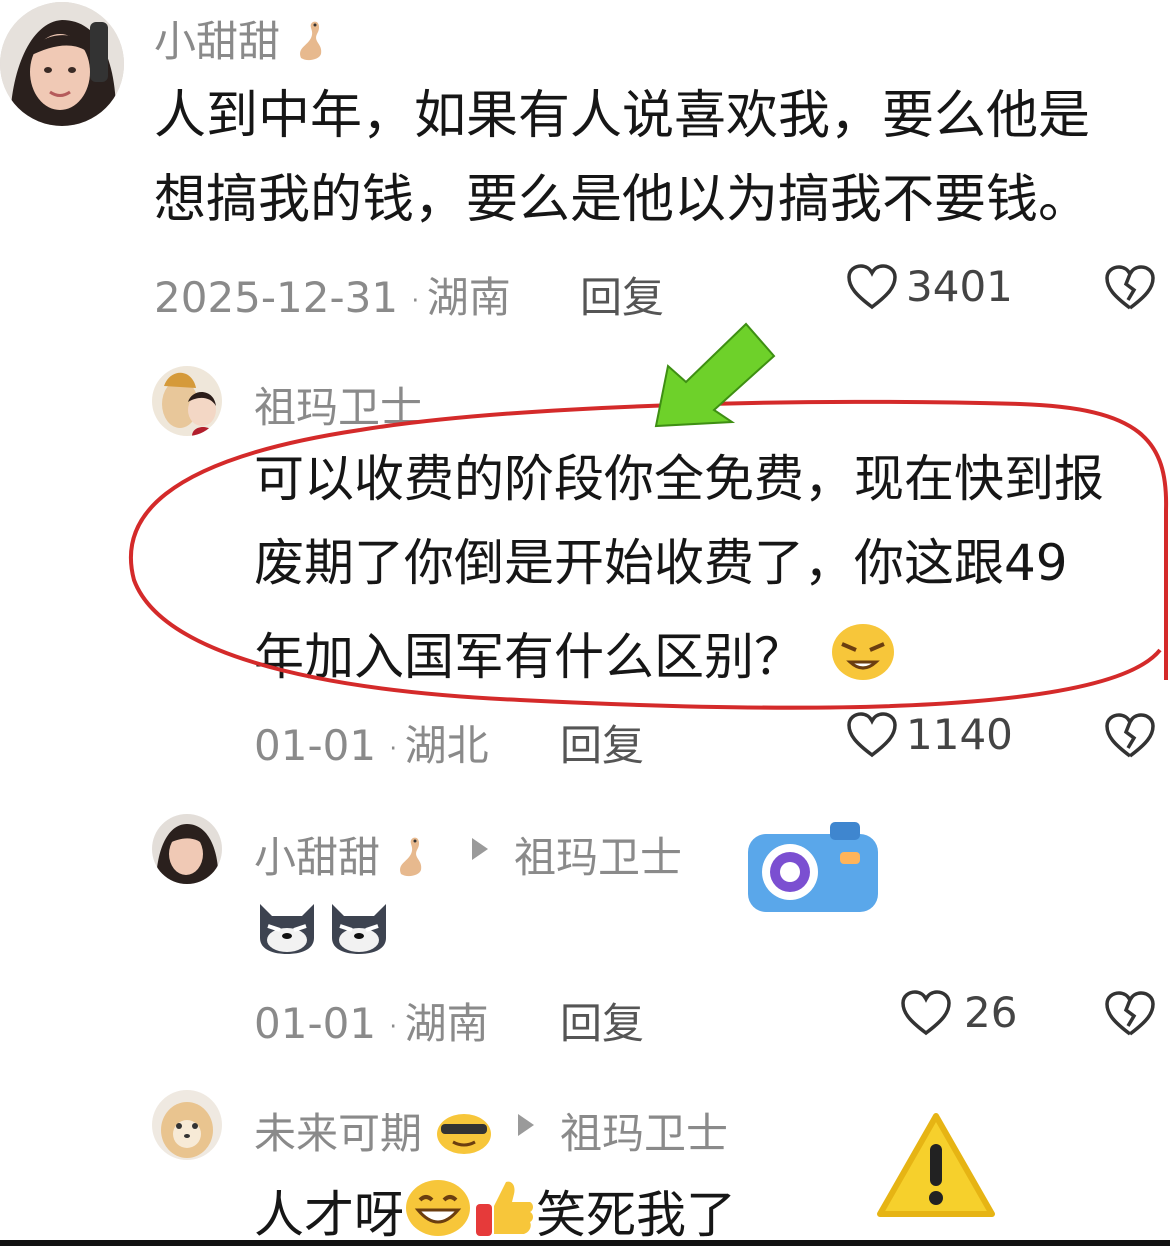  Describe the element at coordinates (438, 1212) in the screenshot. I see `grin-emoji-icon` at that location.